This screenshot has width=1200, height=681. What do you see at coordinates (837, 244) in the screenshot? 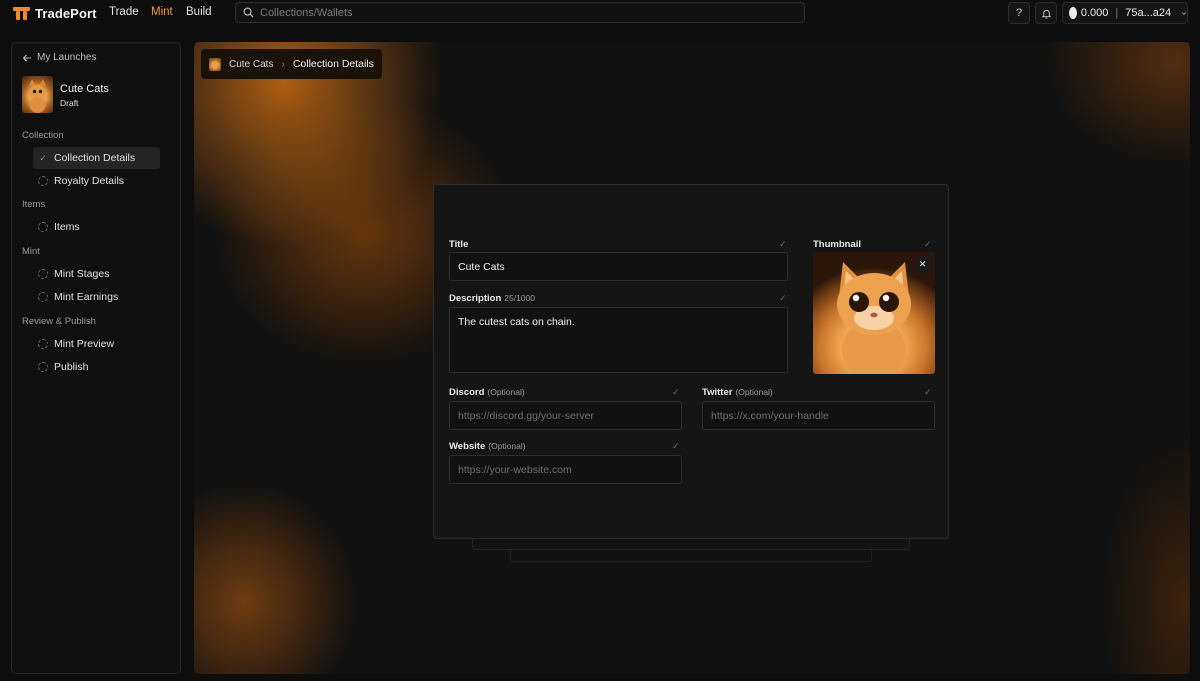
I see `thumbnail-label: Thumbnail` at bounding box center [837, 244].